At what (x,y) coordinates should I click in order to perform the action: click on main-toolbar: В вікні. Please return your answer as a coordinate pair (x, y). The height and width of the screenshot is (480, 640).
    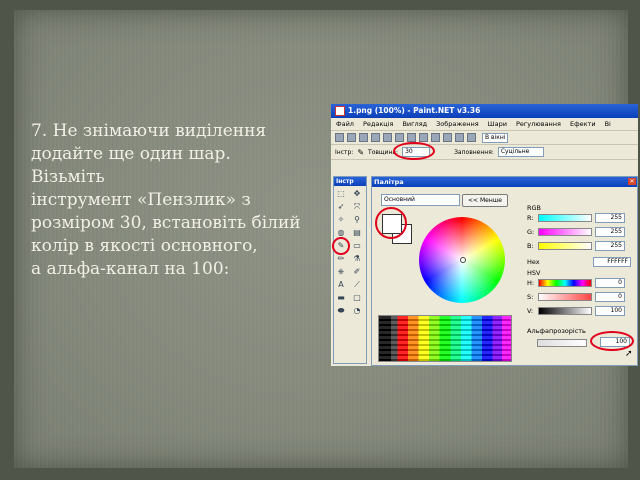
    Looking at the image, I should click on (484, 138).